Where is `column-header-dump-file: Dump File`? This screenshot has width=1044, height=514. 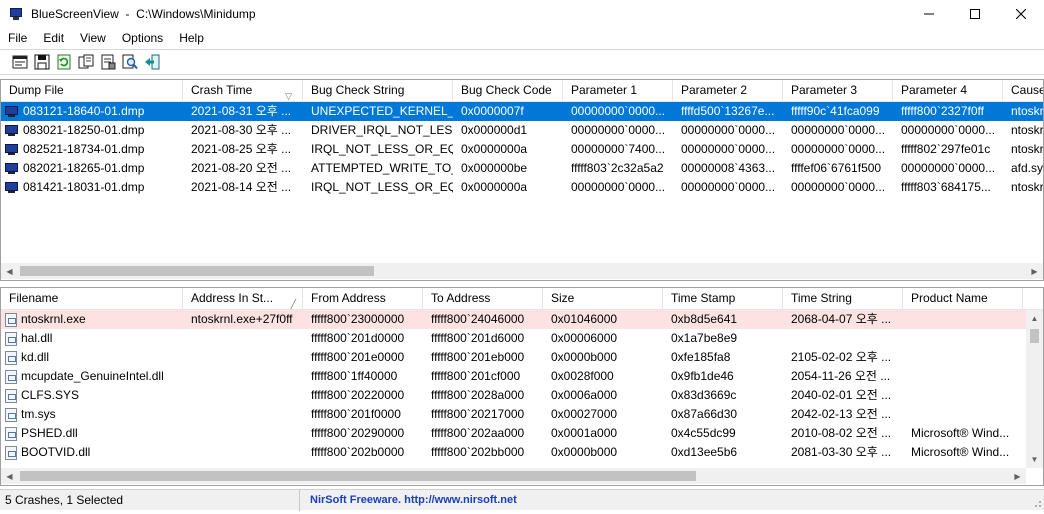
column-header-dump-file: Dump File is located at coordinates (92, 91).